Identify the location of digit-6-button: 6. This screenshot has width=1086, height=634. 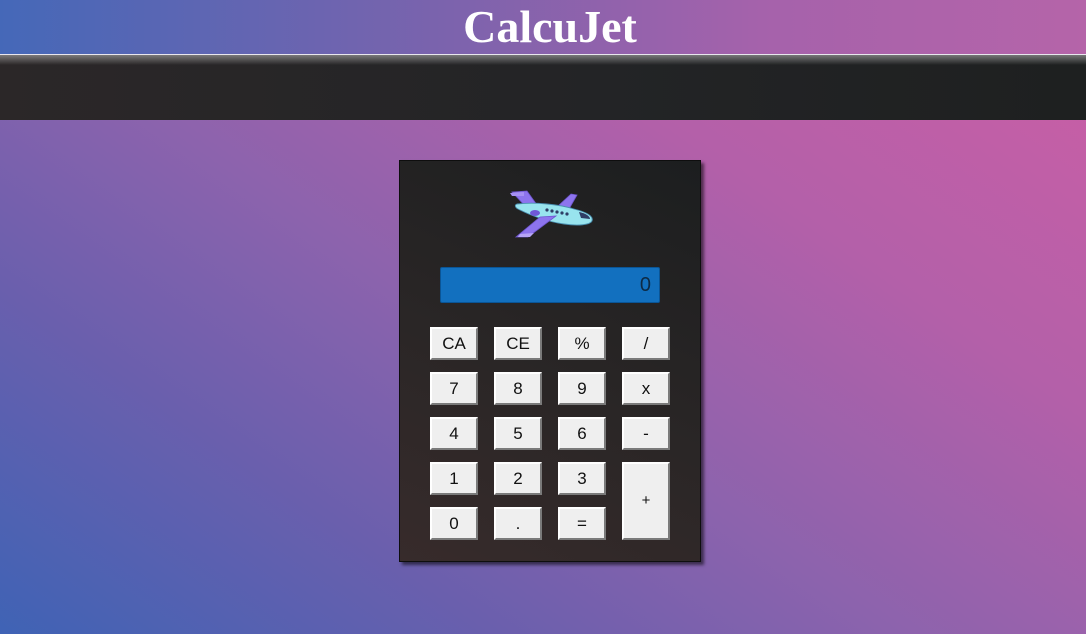
(582, 433).